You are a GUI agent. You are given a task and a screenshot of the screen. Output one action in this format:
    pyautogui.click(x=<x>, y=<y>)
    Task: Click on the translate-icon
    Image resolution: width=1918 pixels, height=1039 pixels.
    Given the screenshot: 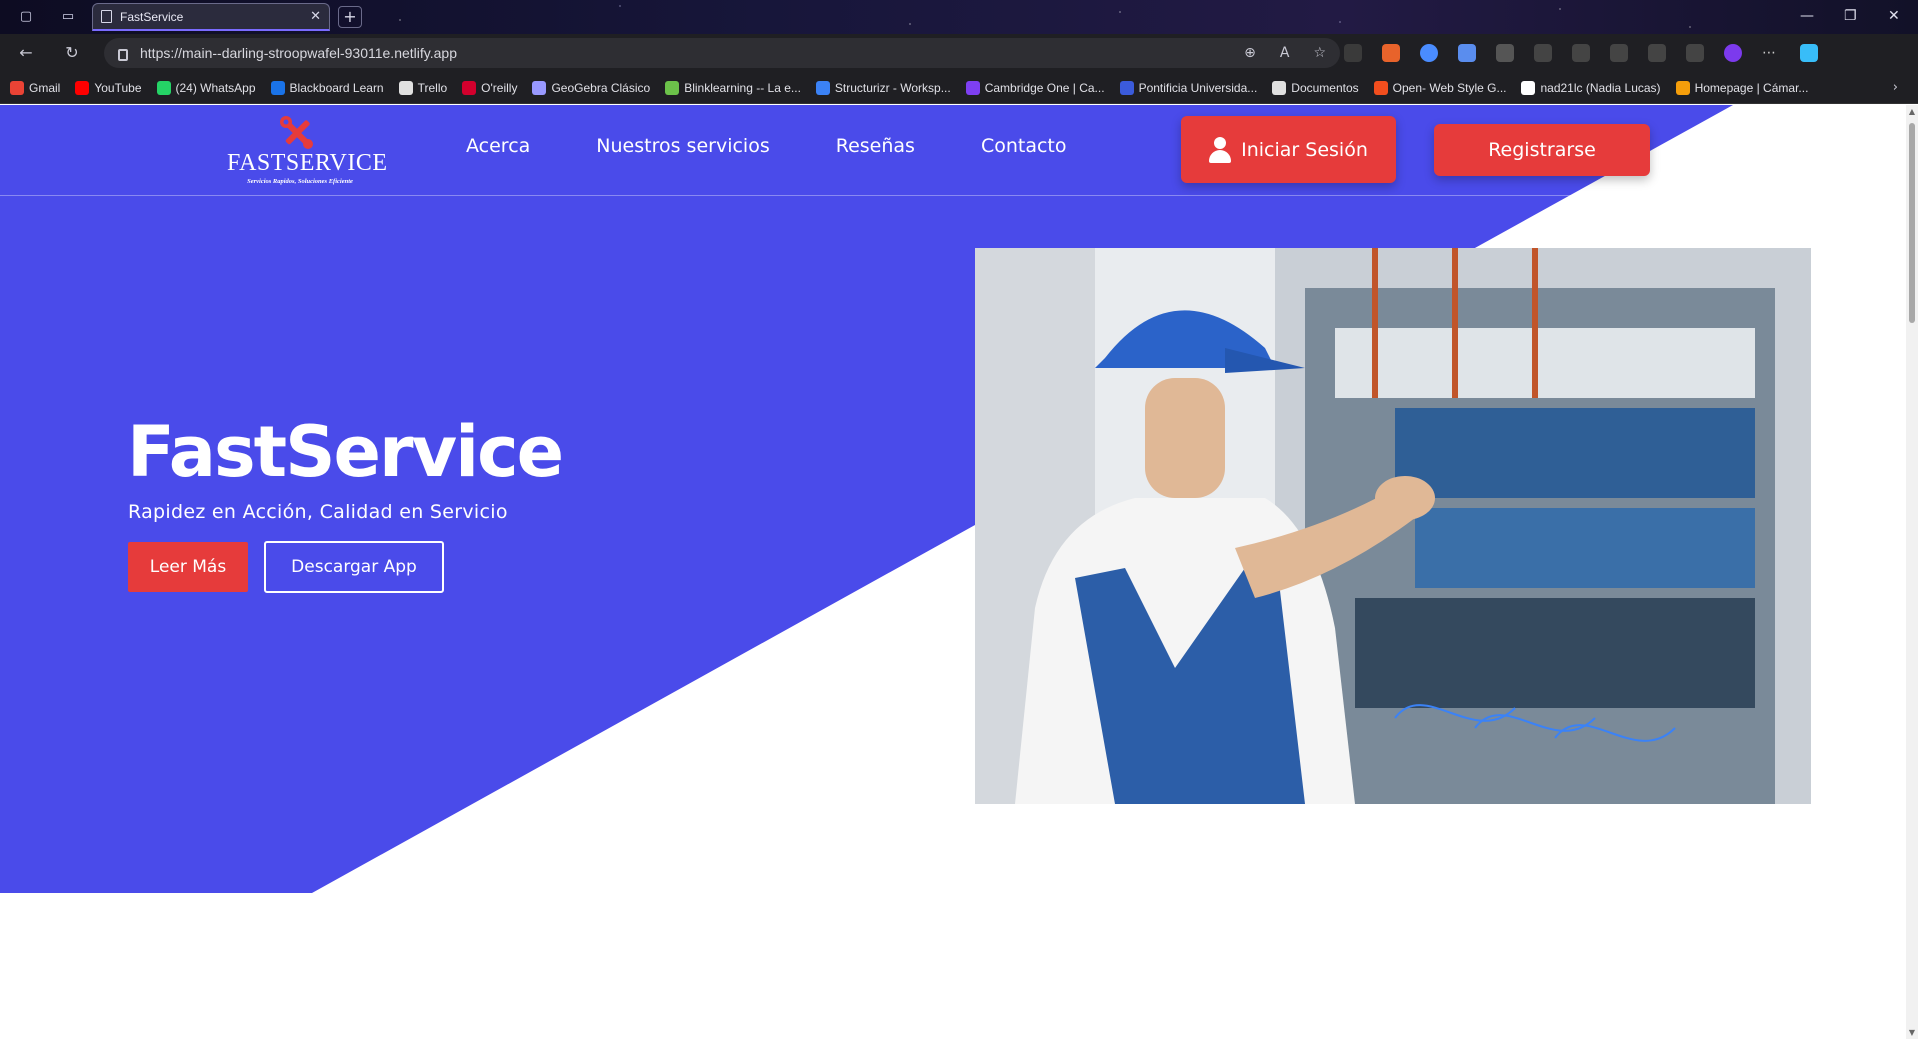 What is the action you would take?
    pyautogui.click(x=1467, y=53)
    